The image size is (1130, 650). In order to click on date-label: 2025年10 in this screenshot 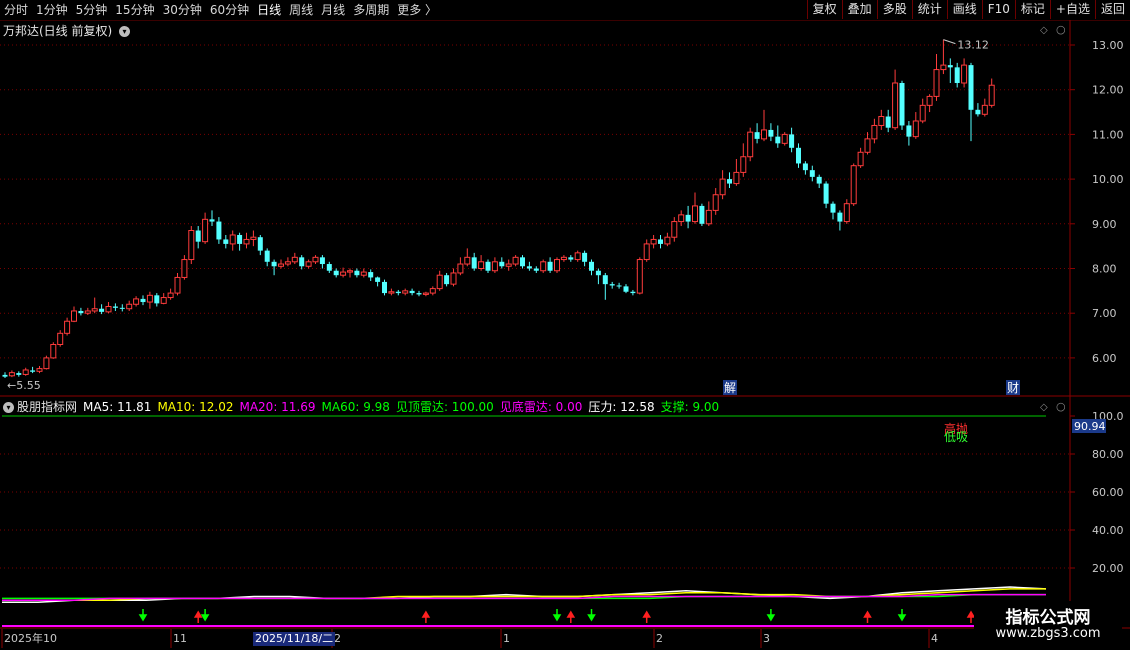, I will do `click(30, 638)`.